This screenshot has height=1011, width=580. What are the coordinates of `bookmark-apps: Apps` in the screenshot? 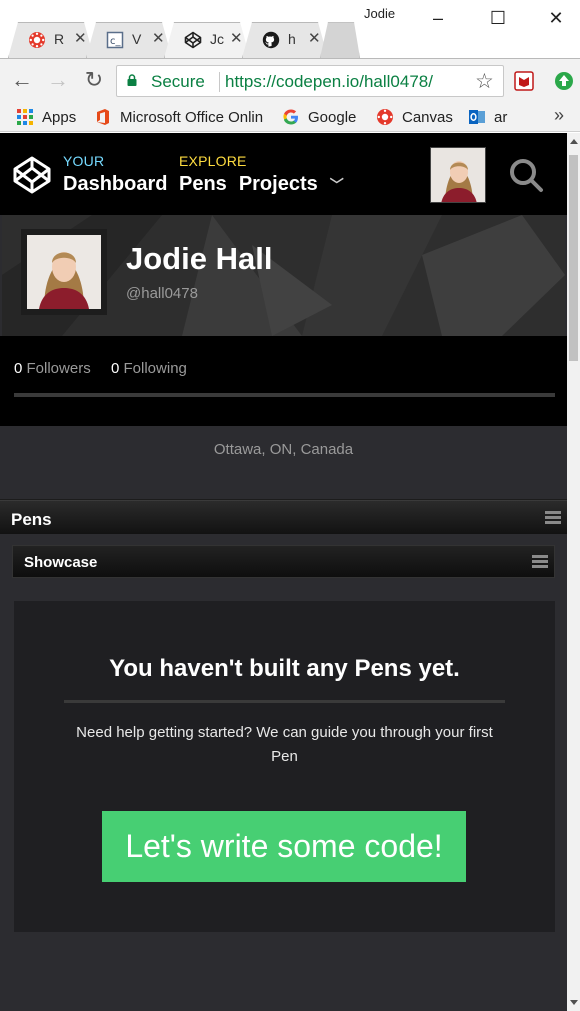 It's located at (46, 117).